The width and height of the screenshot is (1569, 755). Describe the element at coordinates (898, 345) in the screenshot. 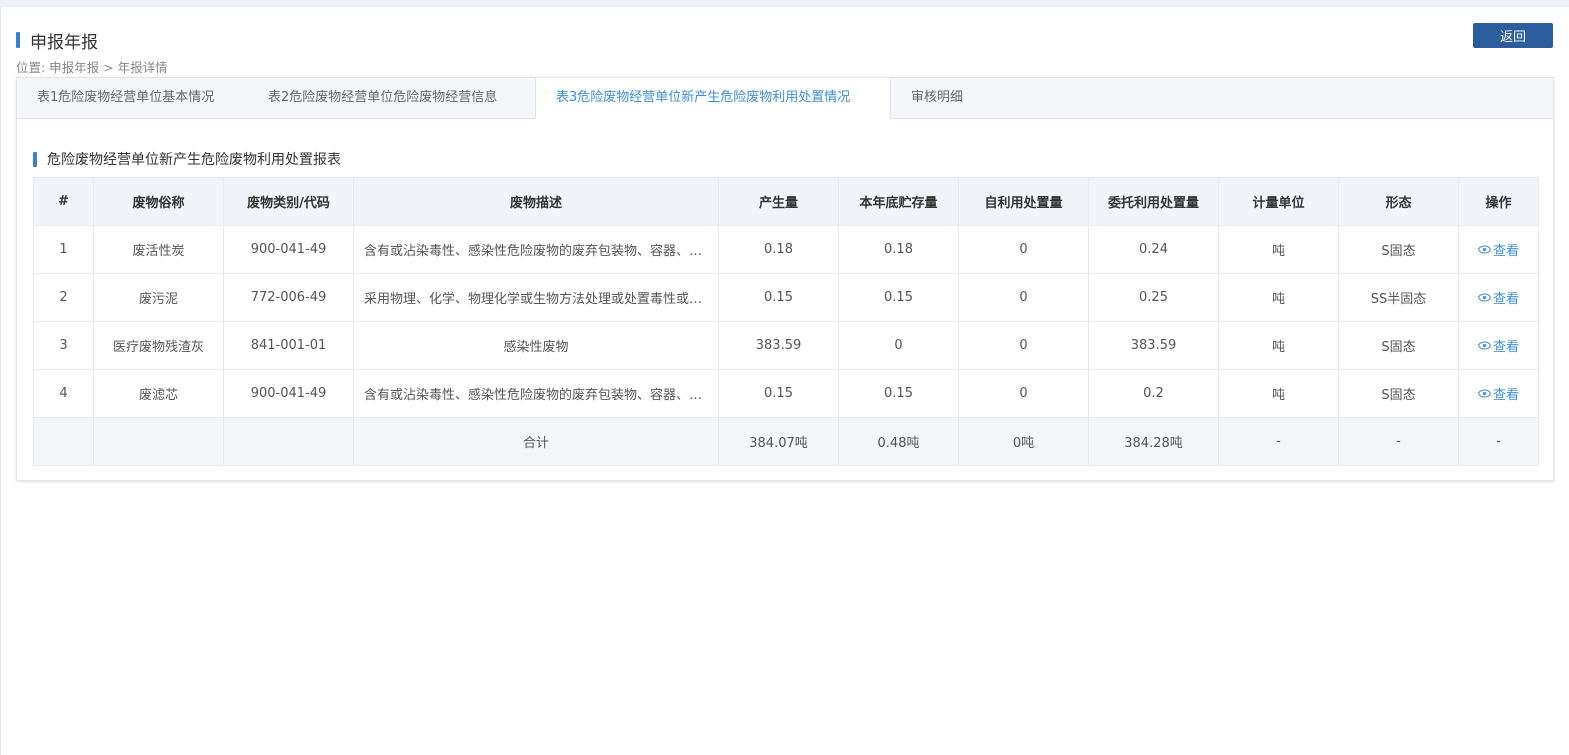

I see `cell-stored: 0` at that location.